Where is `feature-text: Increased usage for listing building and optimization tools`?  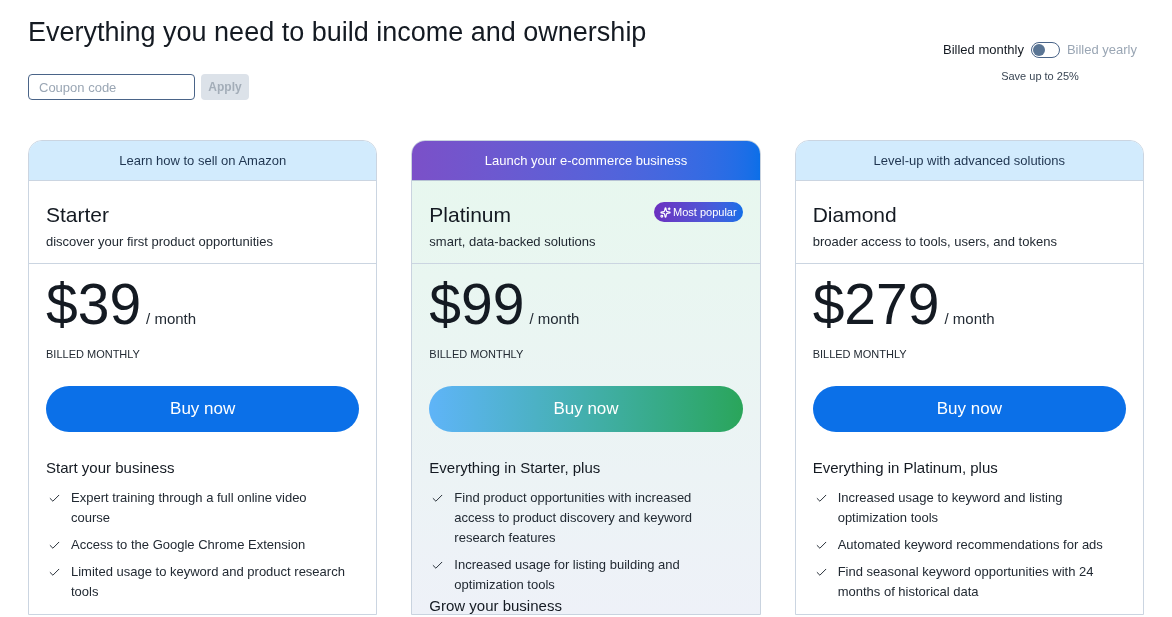 feature-text: Increased usage for listing building and optimization tools is located at coordinates (567, 575).